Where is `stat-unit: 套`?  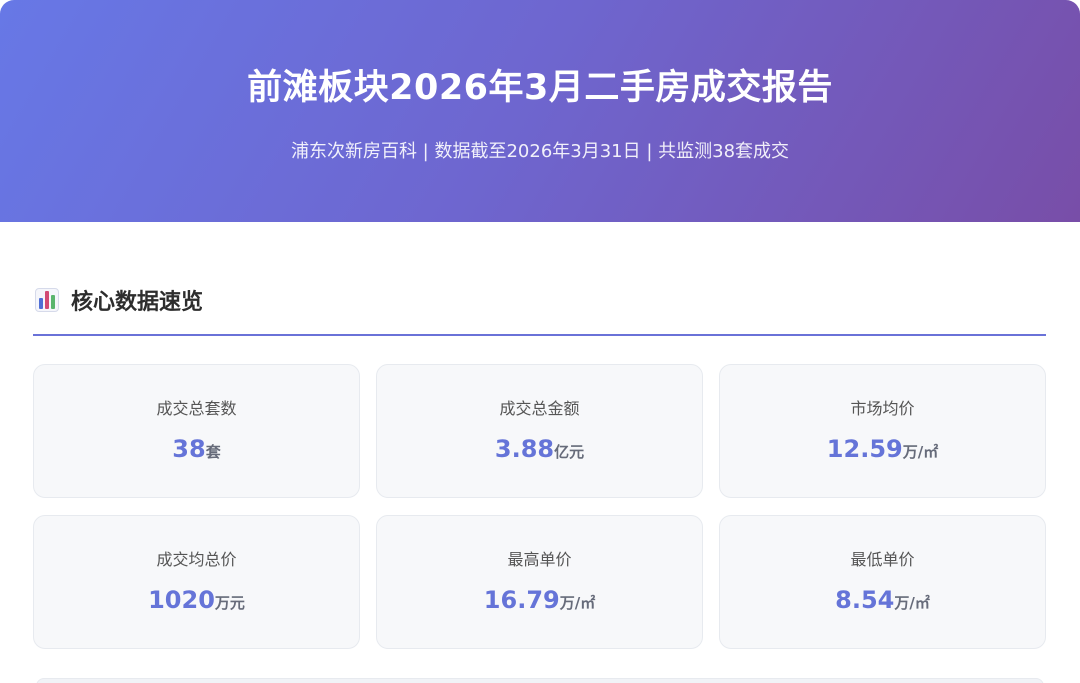 stat-unit: 套 is located at coordinates (213, 452).